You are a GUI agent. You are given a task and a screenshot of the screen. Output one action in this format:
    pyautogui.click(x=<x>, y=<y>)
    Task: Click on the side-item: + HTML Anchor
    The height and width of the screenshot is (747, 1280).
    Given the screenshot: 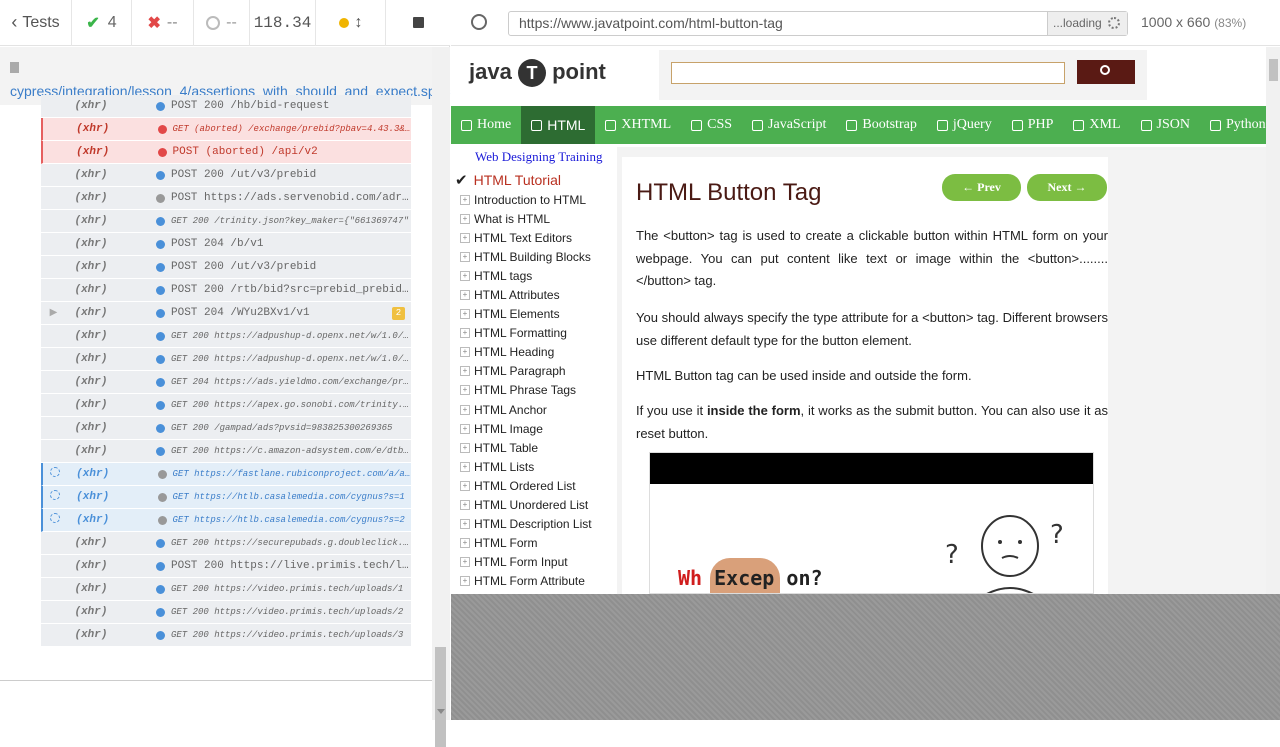 What is the action you would take?
    pyautogui.click(x=534, y=409)
    